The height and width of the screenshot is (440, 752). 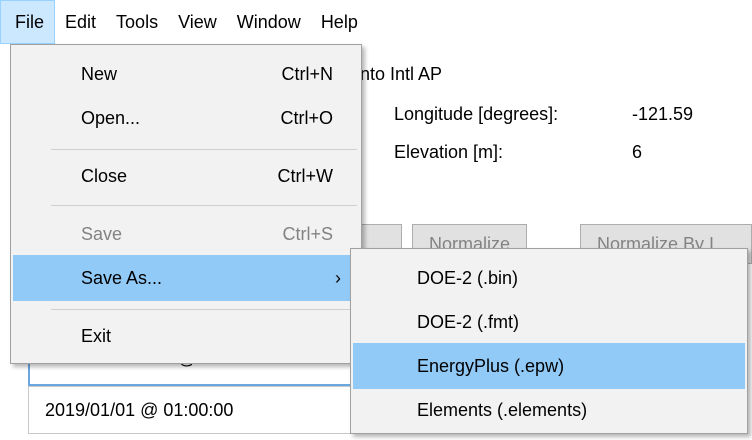 What do you see at coordinates (491, 365) in the screenshot?
I see `submenu-item-energyplus-epw-label: EnergyPlus (.epw)` at bounding box center [491, 365].